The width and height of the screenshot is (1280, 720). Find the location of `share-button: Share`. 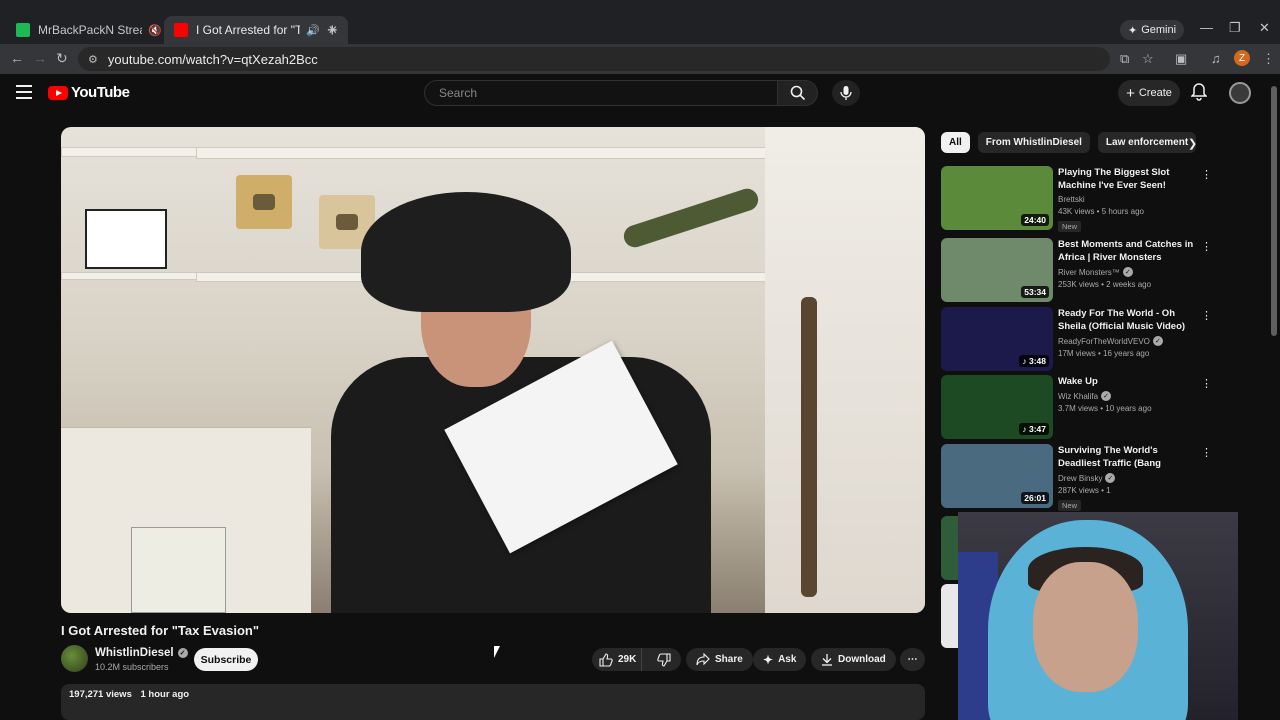

share-button: Share is located at coordinates (719, 659).